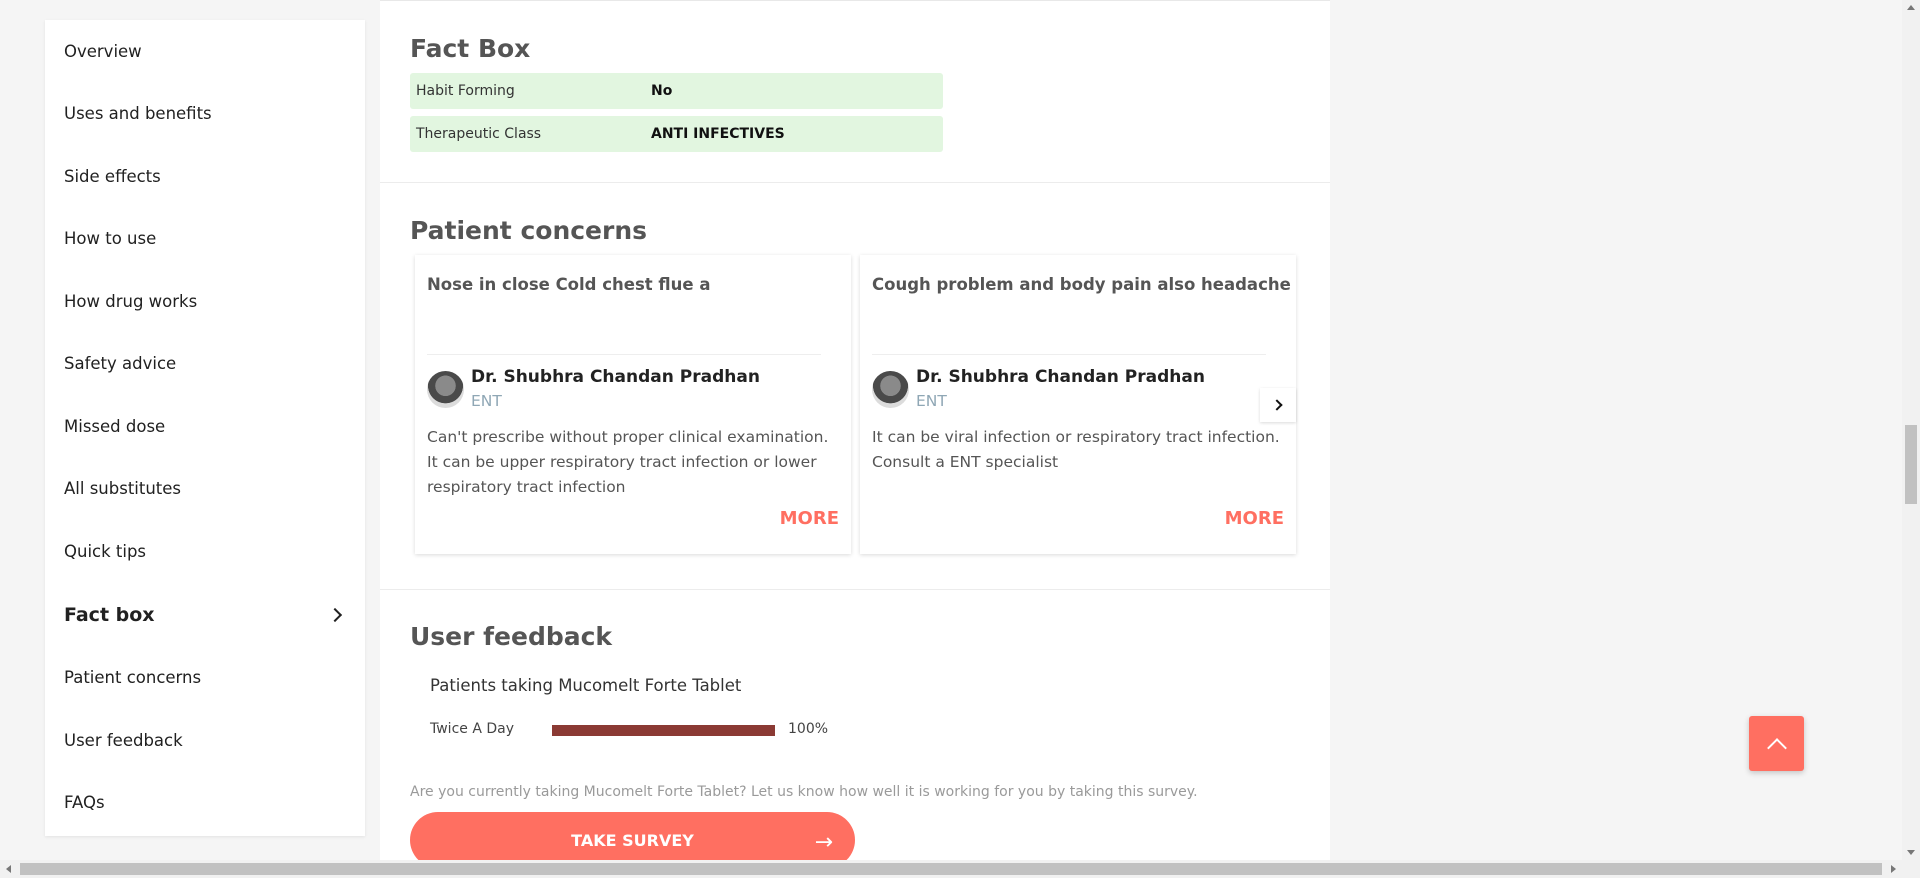 Image resolution: width=1920 pixels, height=878 pixels. What do you see at coordinates (131, 301) in the screenshot?
I see `sidebar-item-label: How drug works` at bounding box center [131, 301].